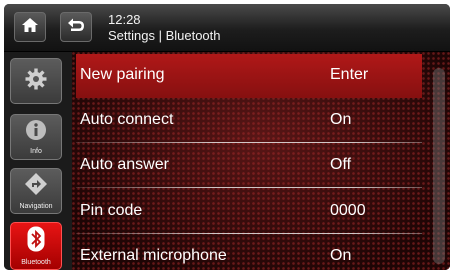 Image resolution: width=454 pixels, height=274 pixels. I want to click on home-button, so click(30, 27).